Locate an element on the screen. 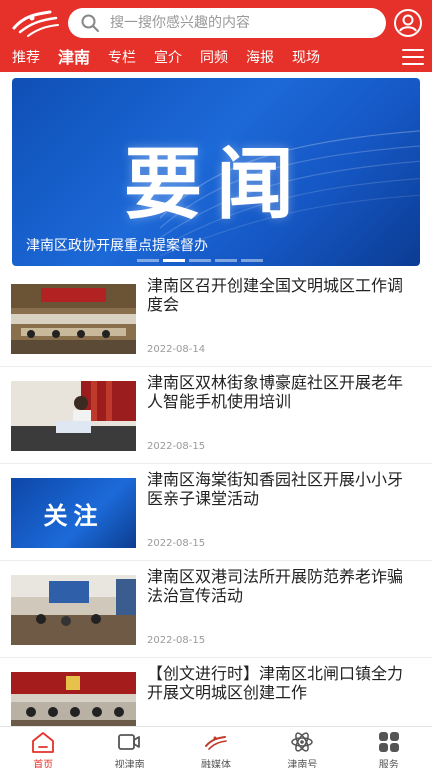  tab-label: 视津南 is located at coordinates (129, 764).